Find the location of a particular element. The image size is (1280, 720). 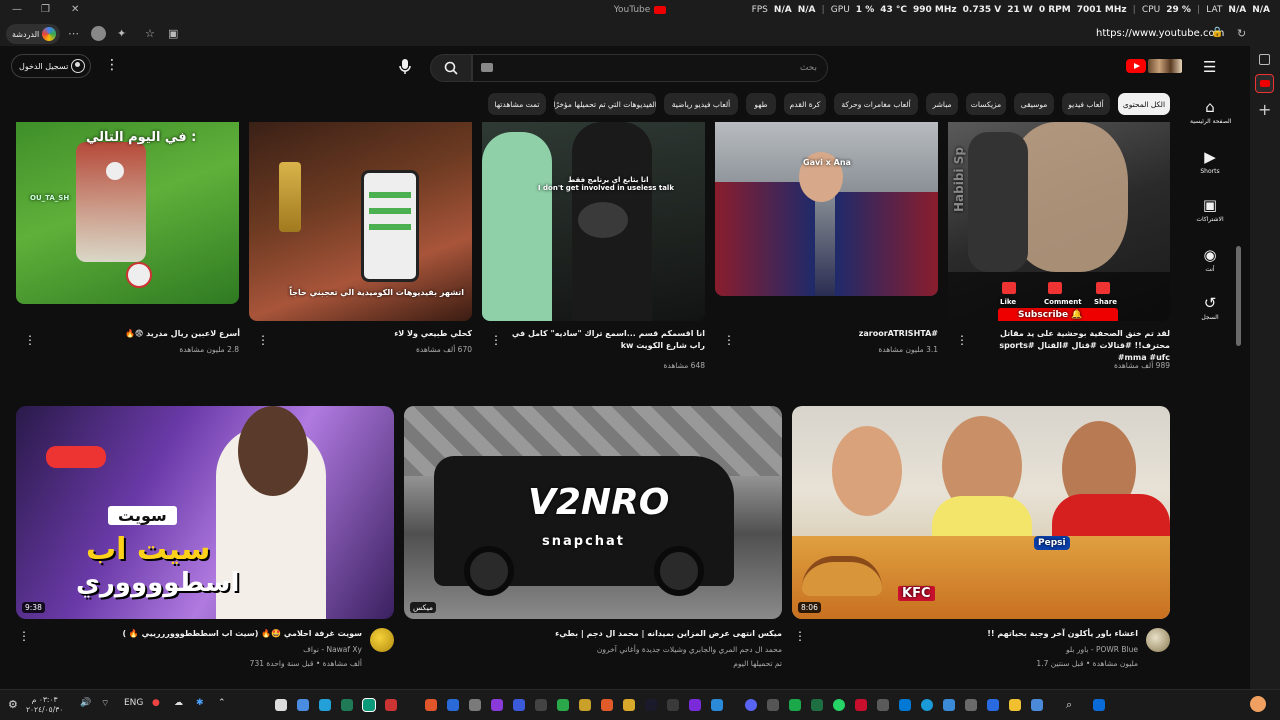

language-indicator: ENG is located at coordinates (133, 703).